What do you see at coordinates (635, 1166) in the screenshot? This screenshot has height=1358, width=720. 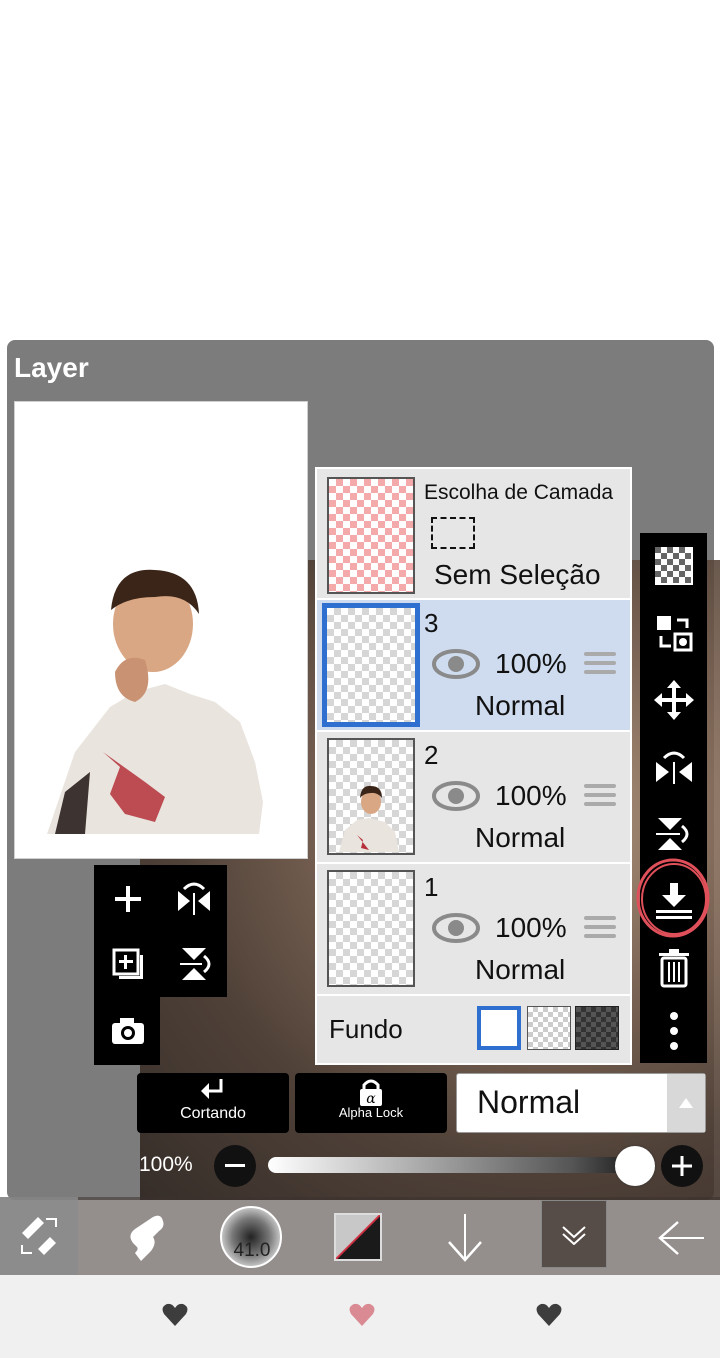 I see `opacity-slider-thumb` at bounding box center [635, 1166].